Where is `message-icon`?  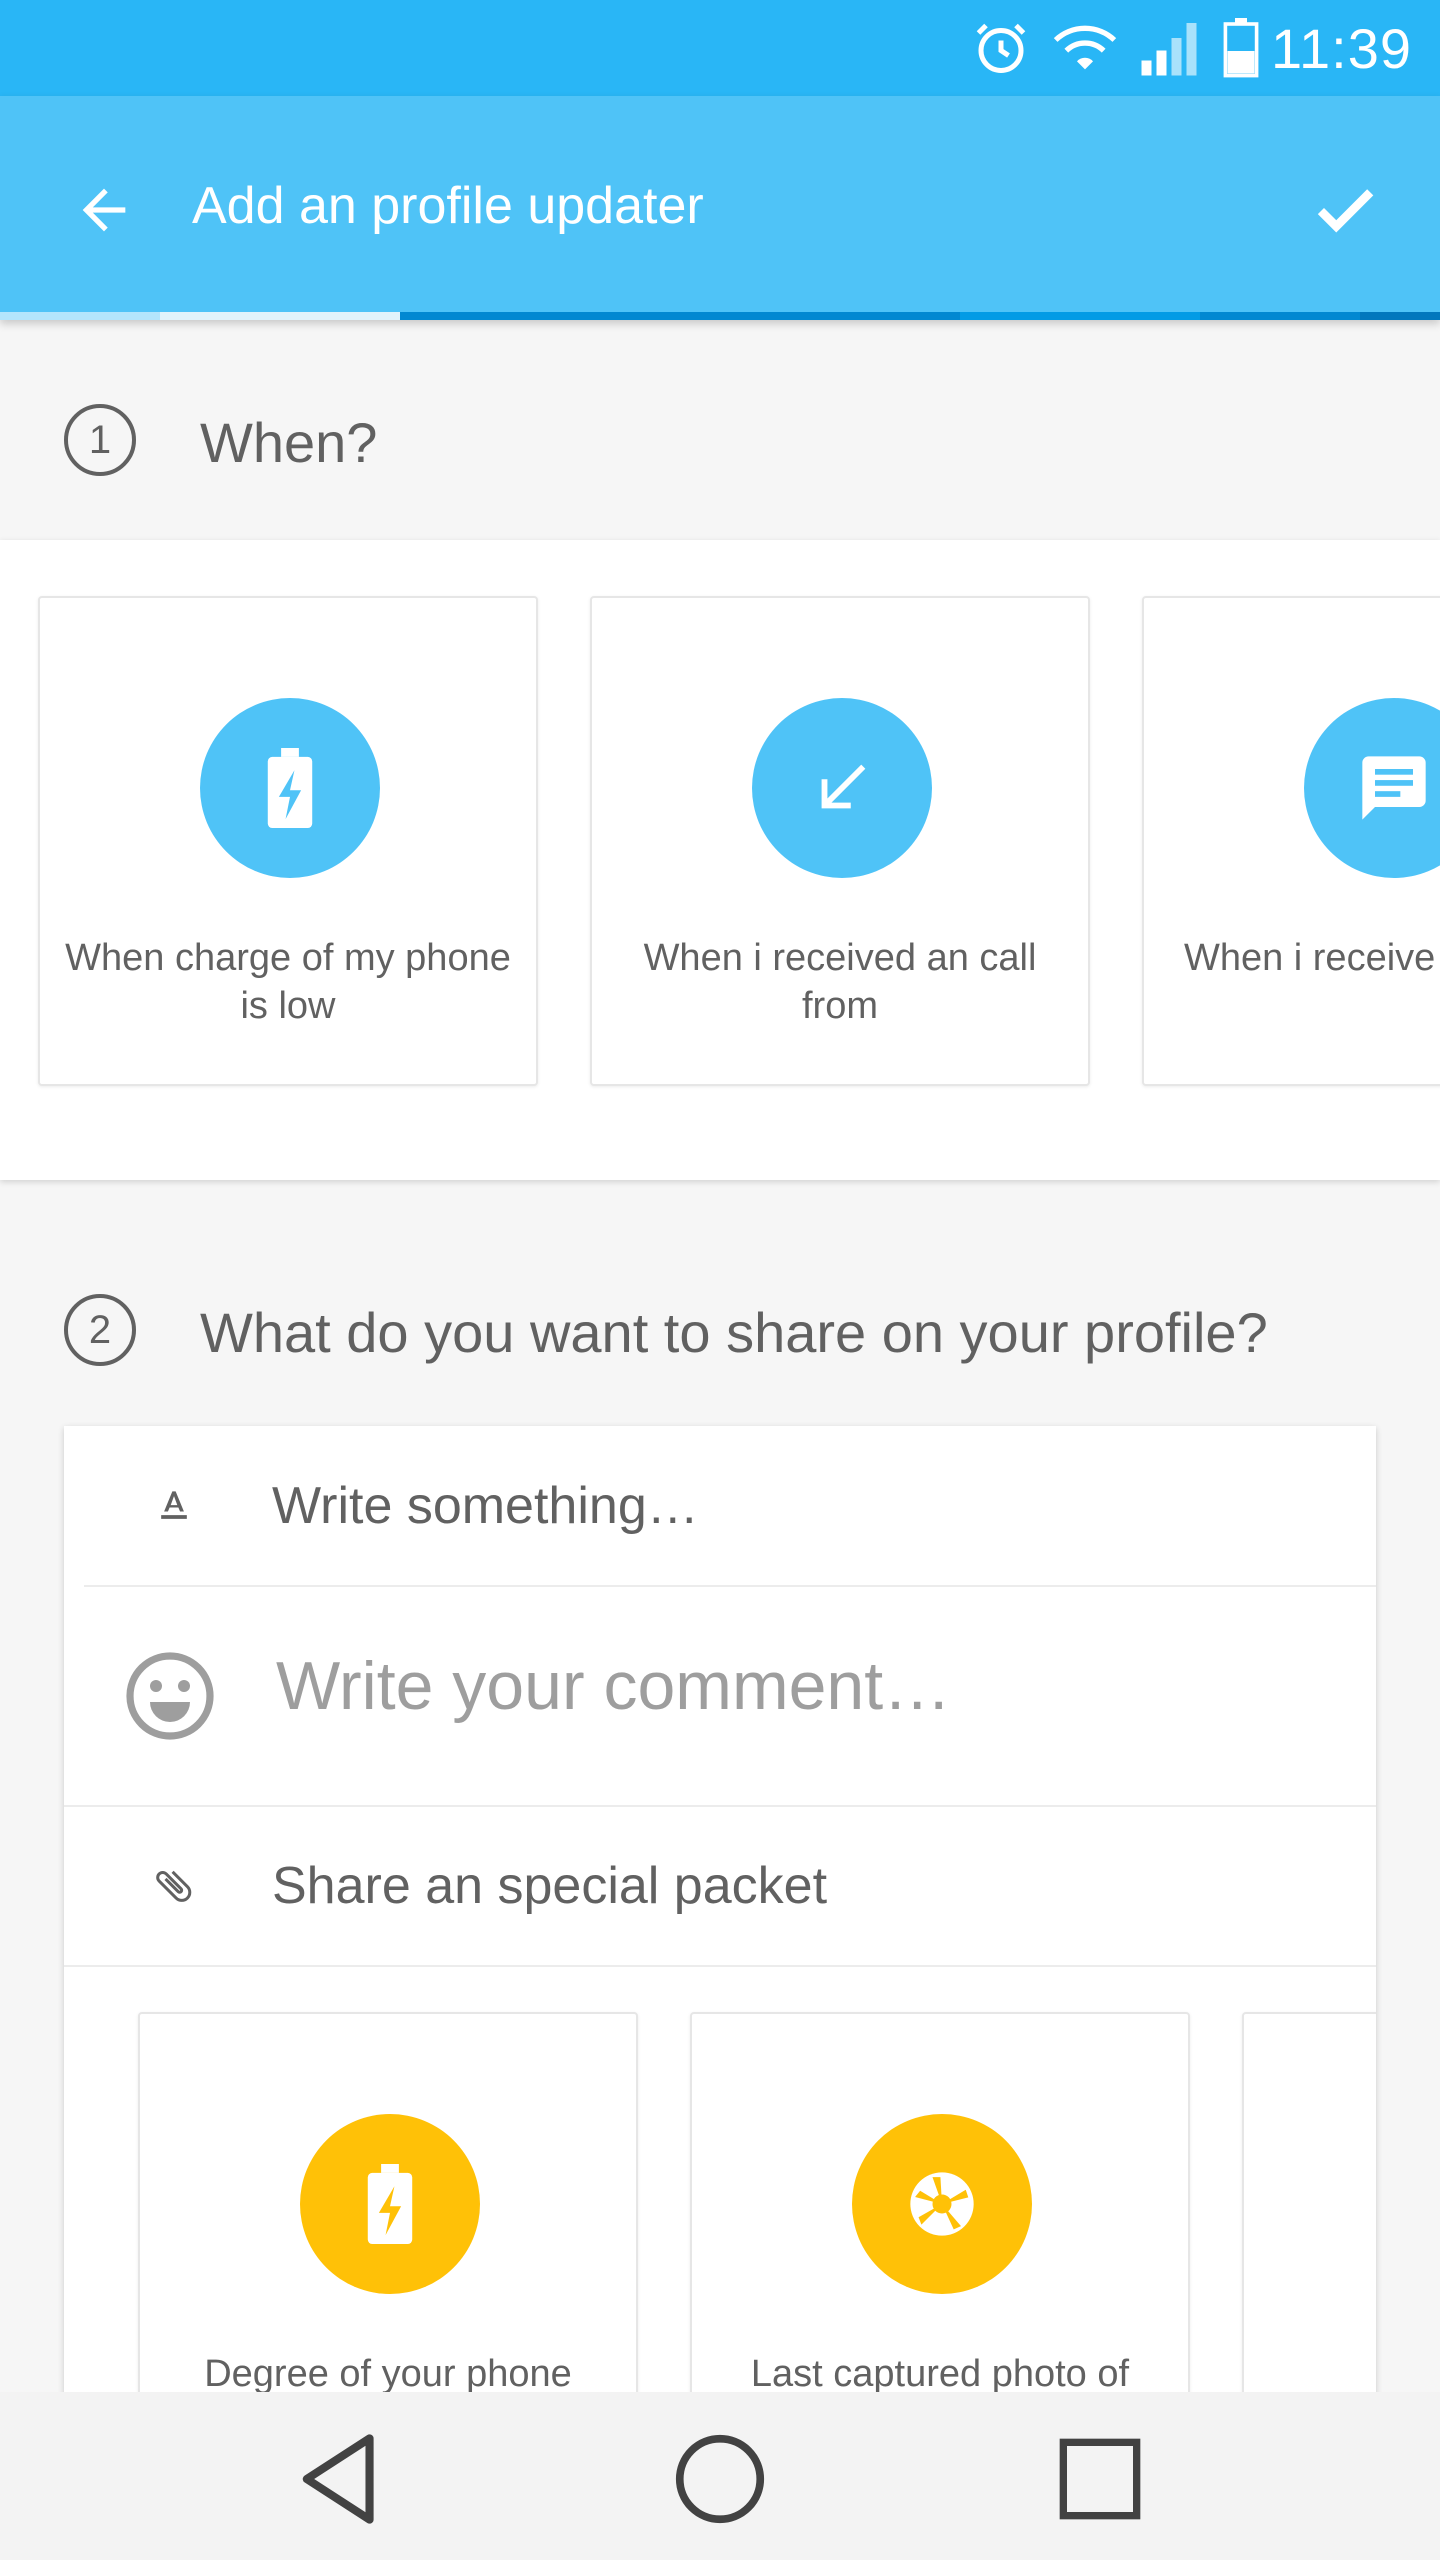 message-icon is located at coordinates (1372, 788).